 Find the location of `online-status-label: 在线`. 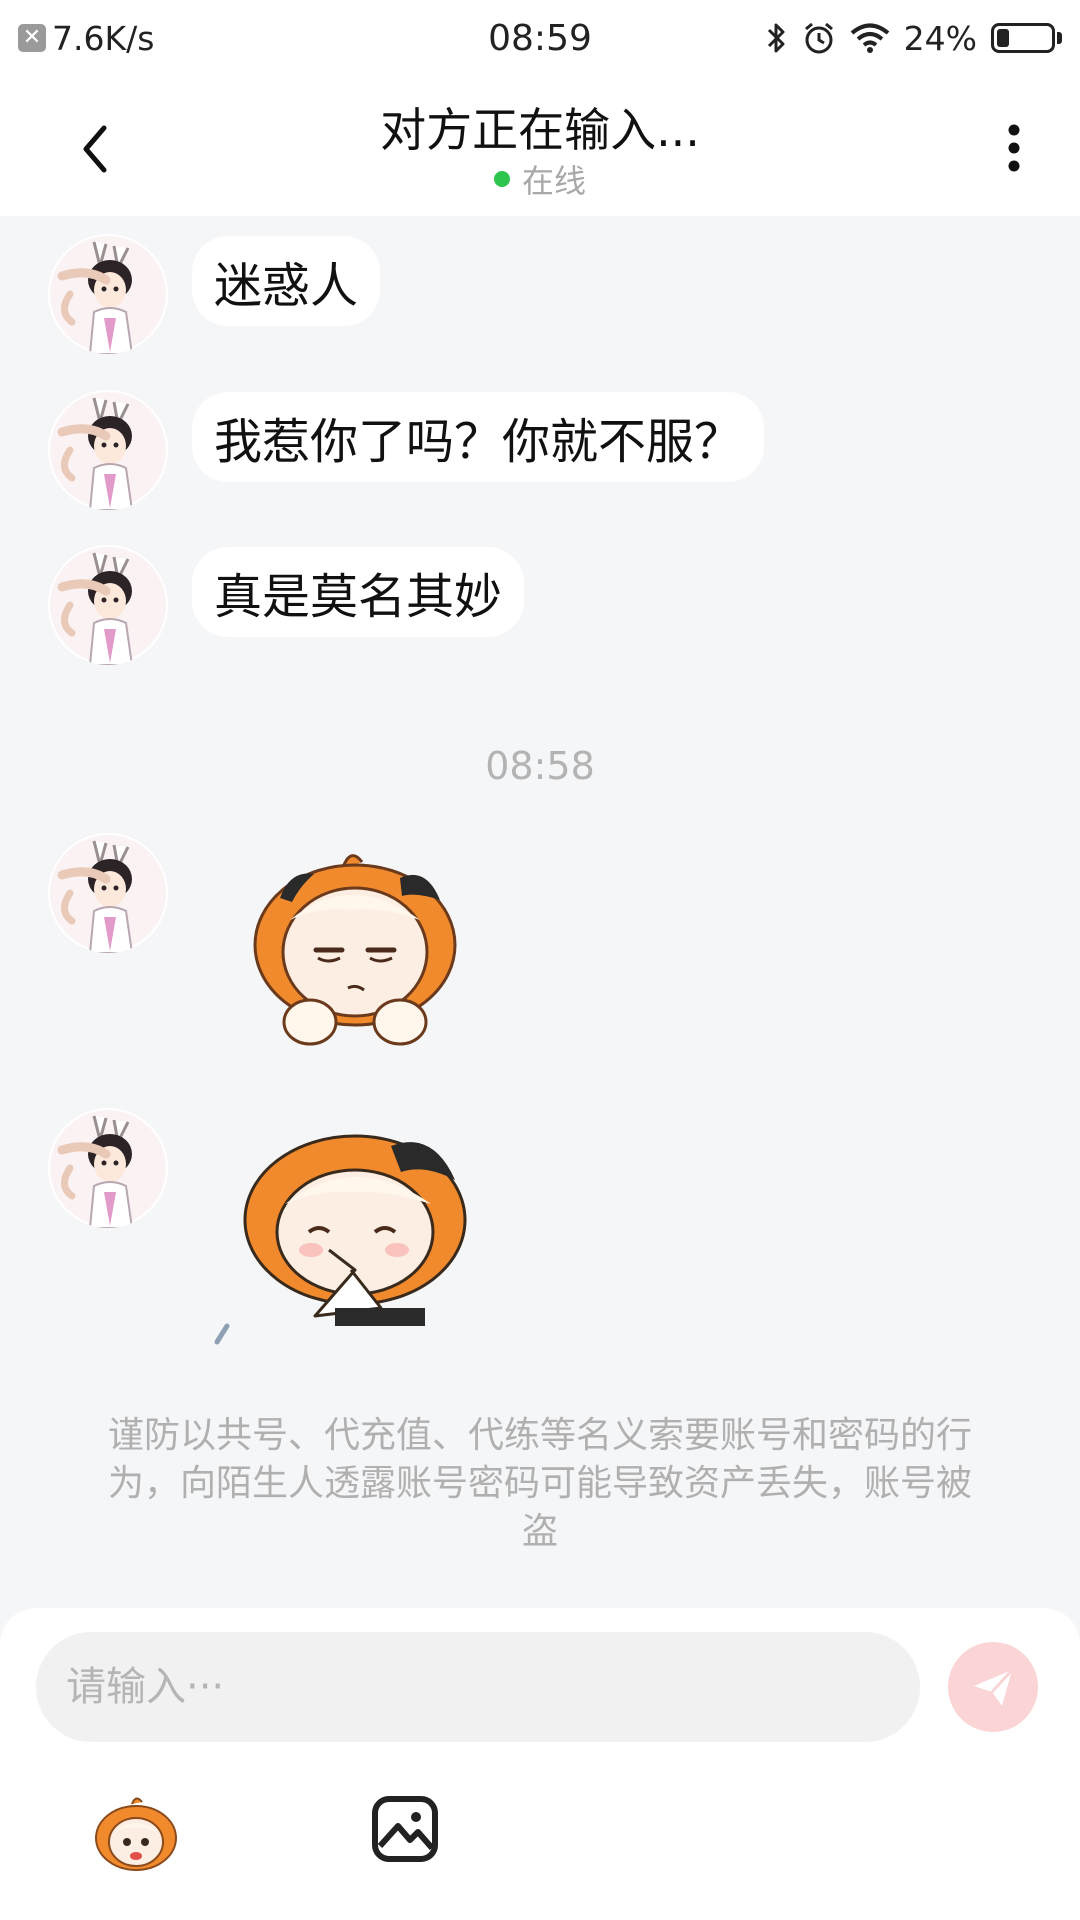

online-status-label: 在线 is located at coordinates (553, 181).